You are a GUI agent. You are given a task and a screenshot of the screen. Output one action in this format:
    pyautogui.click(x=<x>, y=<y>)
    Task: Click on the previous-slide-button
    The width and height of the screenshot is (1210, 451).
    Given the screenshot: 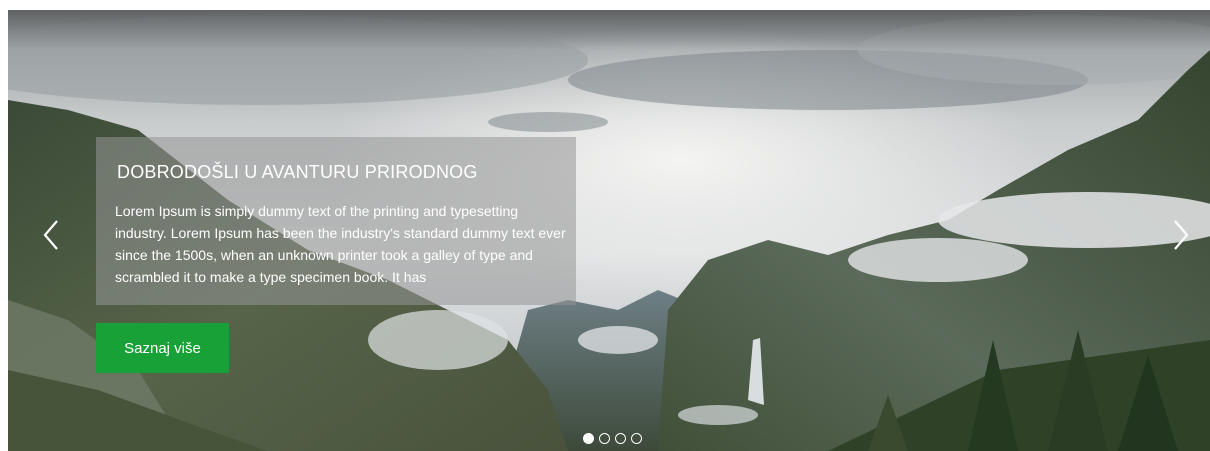 What is the action you would take?
    pyautogui.click(x=52, y=235)
    